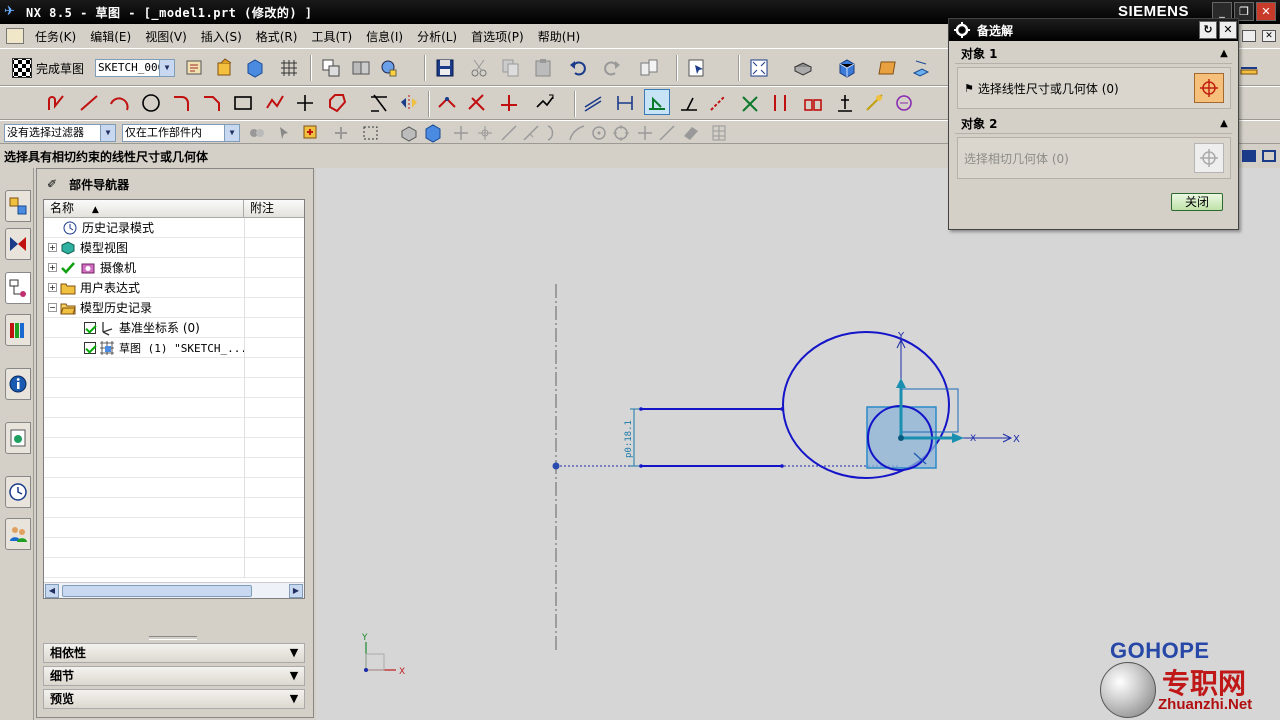 This screenshot has width=1280, height=720. What do you see at coordinates (543, 68) in the screenshot?
I see `paste-icon` at bounding box center [543, 68].